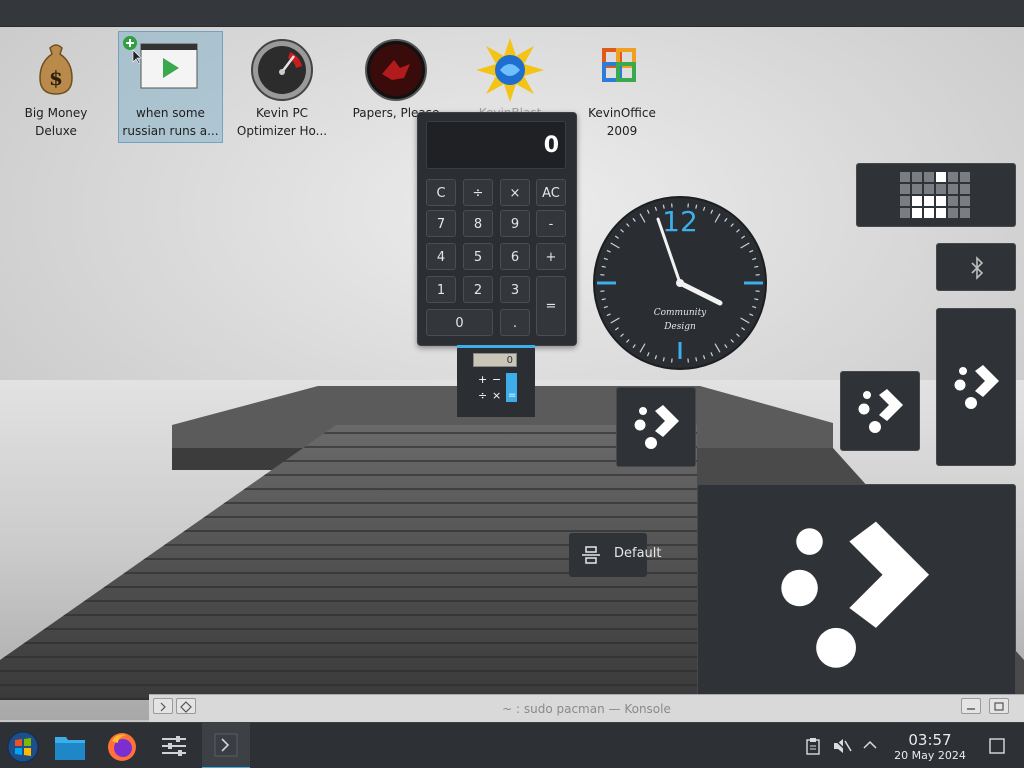 Image resolution: width=1024 pixels, height=768 pixels. What do you see at coordinates (459, 322) in the screenshot?
I see `calc-key-0: 0` at bounding box center [459, 322].